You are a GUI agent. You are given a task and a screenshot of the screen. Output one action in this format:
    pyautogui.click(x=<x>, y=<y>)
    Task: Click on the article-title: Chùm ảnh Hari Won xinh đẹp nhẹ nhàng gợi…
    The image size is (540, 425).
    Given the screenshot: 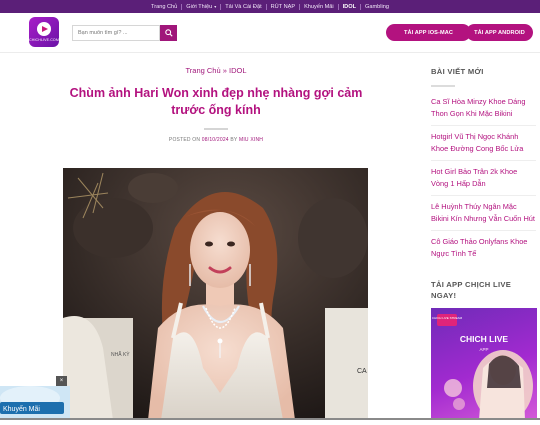 What is the action you would take?
    pyautogui.click(x=216, y=101)
    